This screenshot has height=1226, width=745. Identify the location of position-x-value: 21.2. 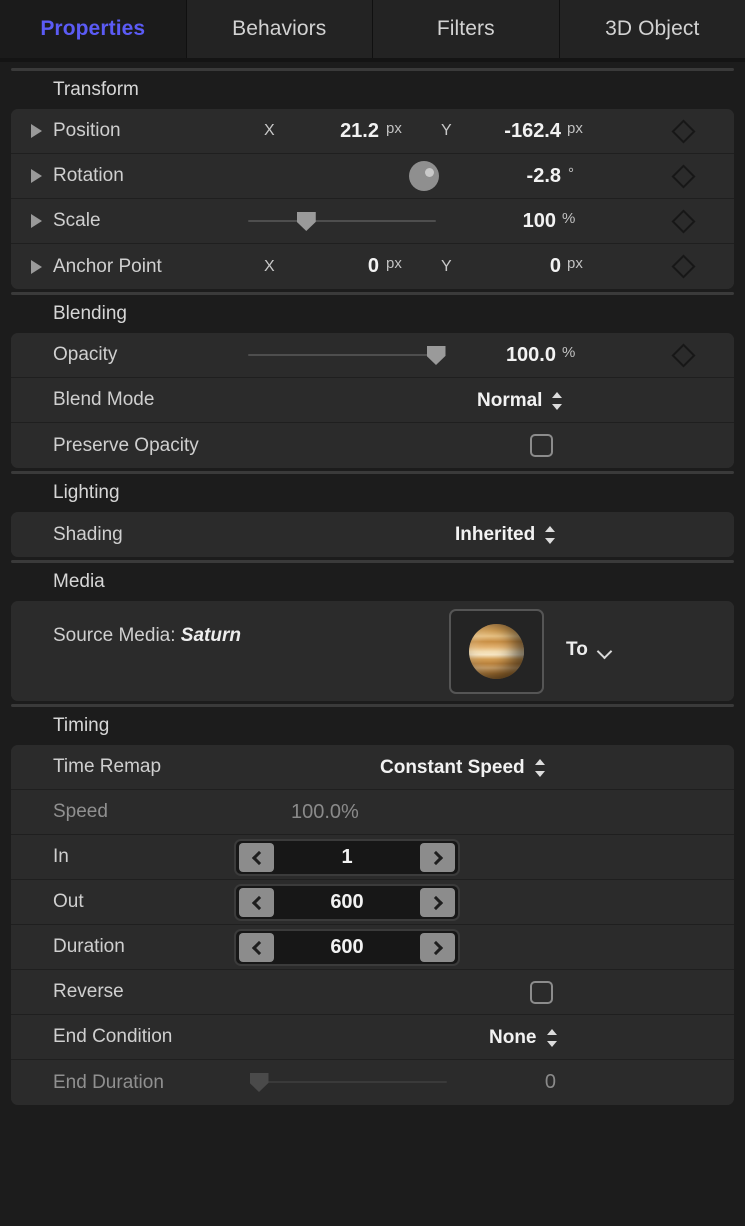
(329, 131).